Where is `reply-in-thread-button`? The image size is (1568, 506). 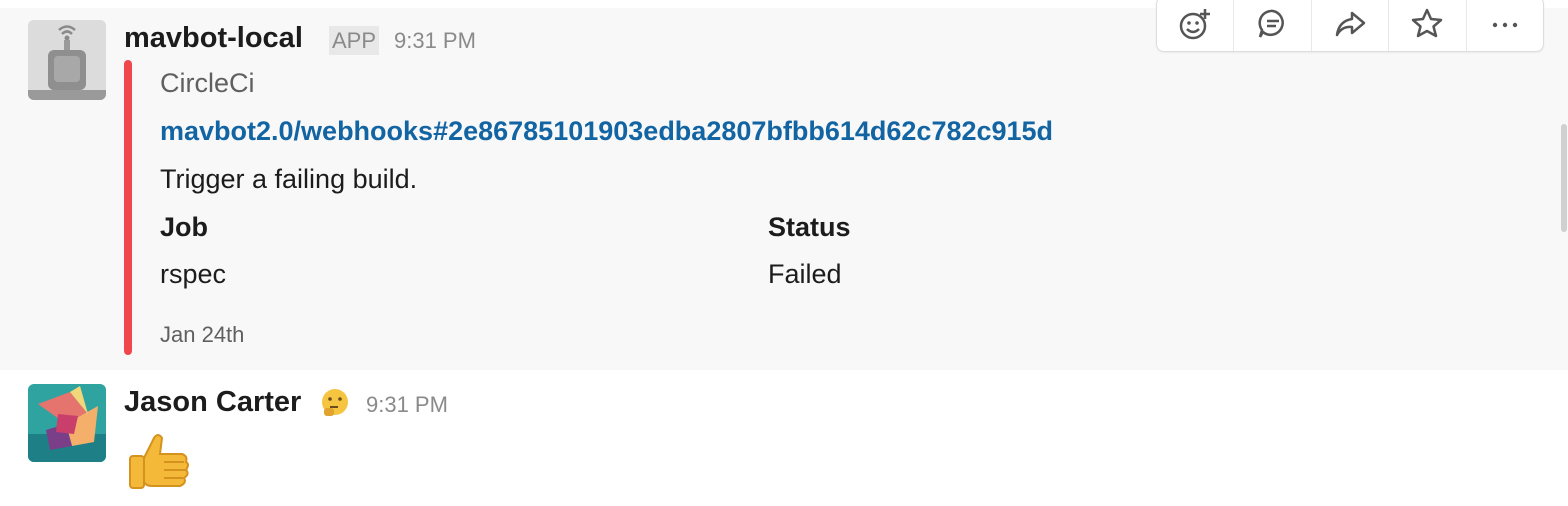
reply-in-thread-button is located at coordinates (1273, 25).